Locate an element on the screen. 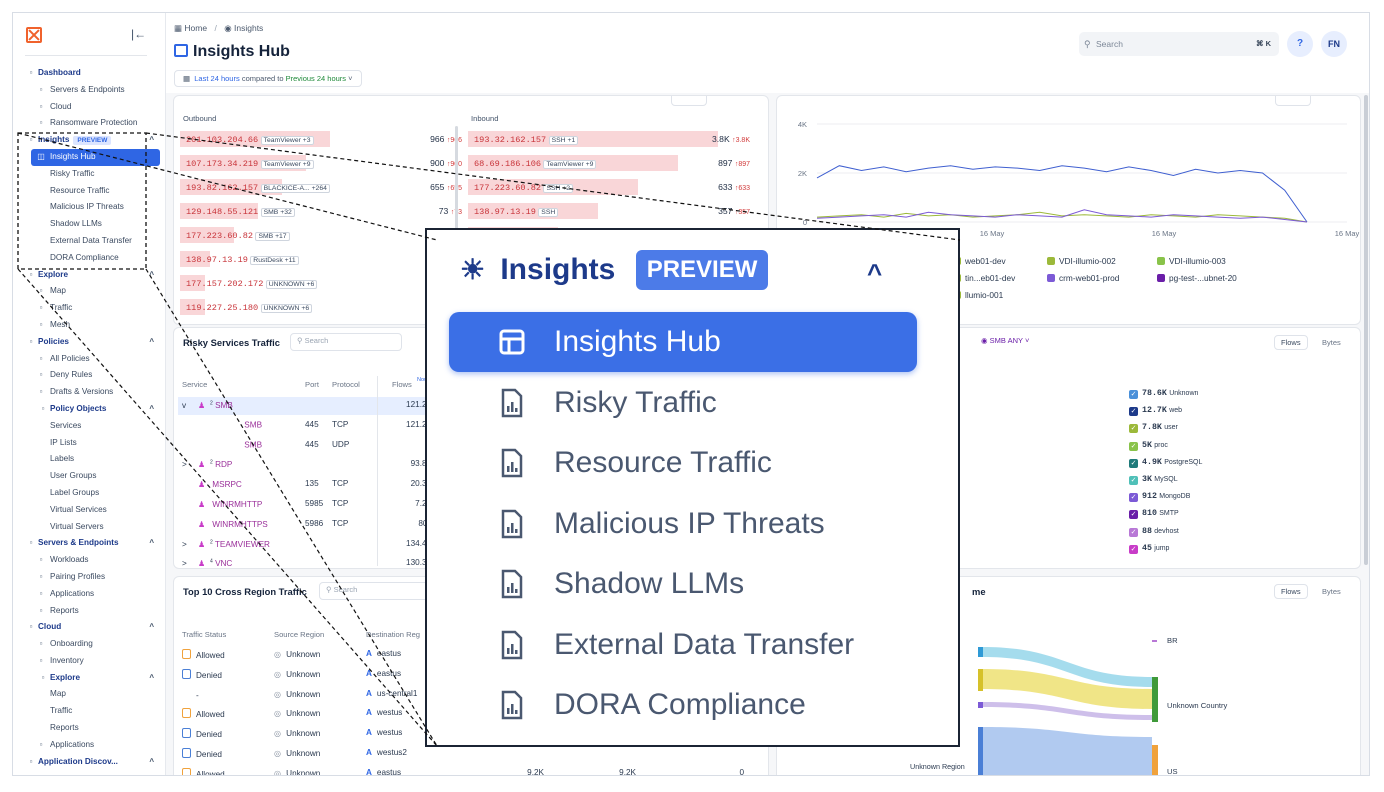 Image resolution: width=1384 pixels, height=792 pixels. traffic-row: 119.227.25.180 UNKNOWN +6 is located at coordinates (249, 307).